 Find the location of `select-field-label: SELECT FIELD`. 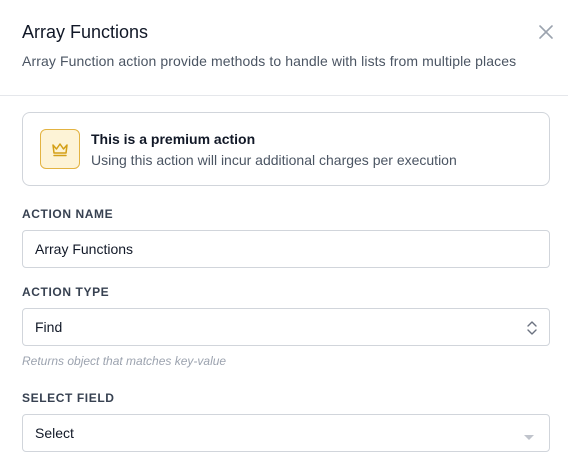

select-field-label: SELECT FIELD is located at coordinates (68, 398).